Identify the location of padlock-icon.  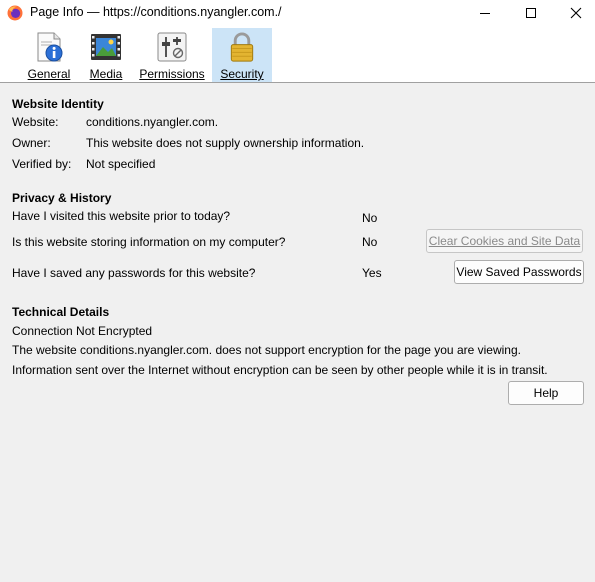
(242, 47).